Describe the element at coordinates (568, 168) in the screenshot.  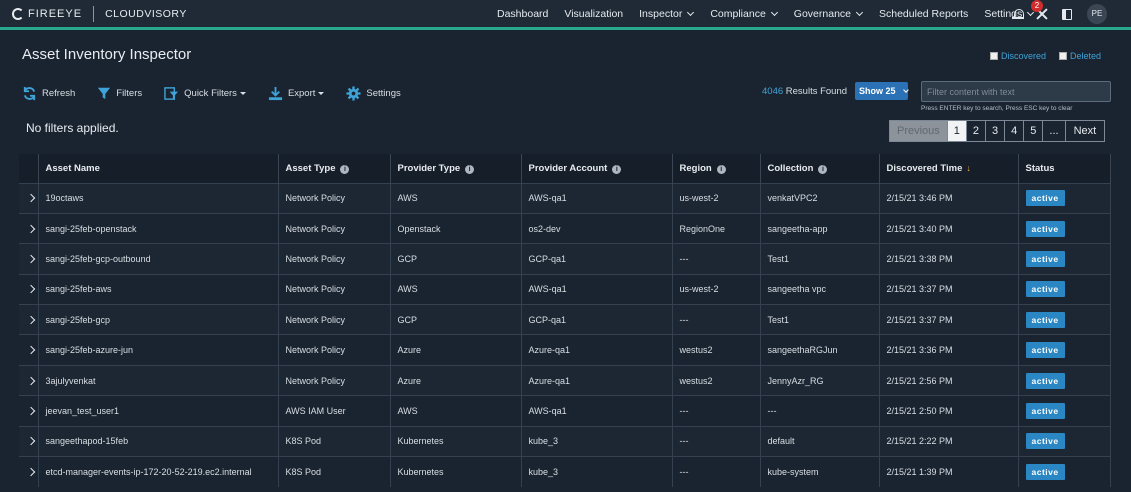
I see `column-header-label: Provider Account` at that location.